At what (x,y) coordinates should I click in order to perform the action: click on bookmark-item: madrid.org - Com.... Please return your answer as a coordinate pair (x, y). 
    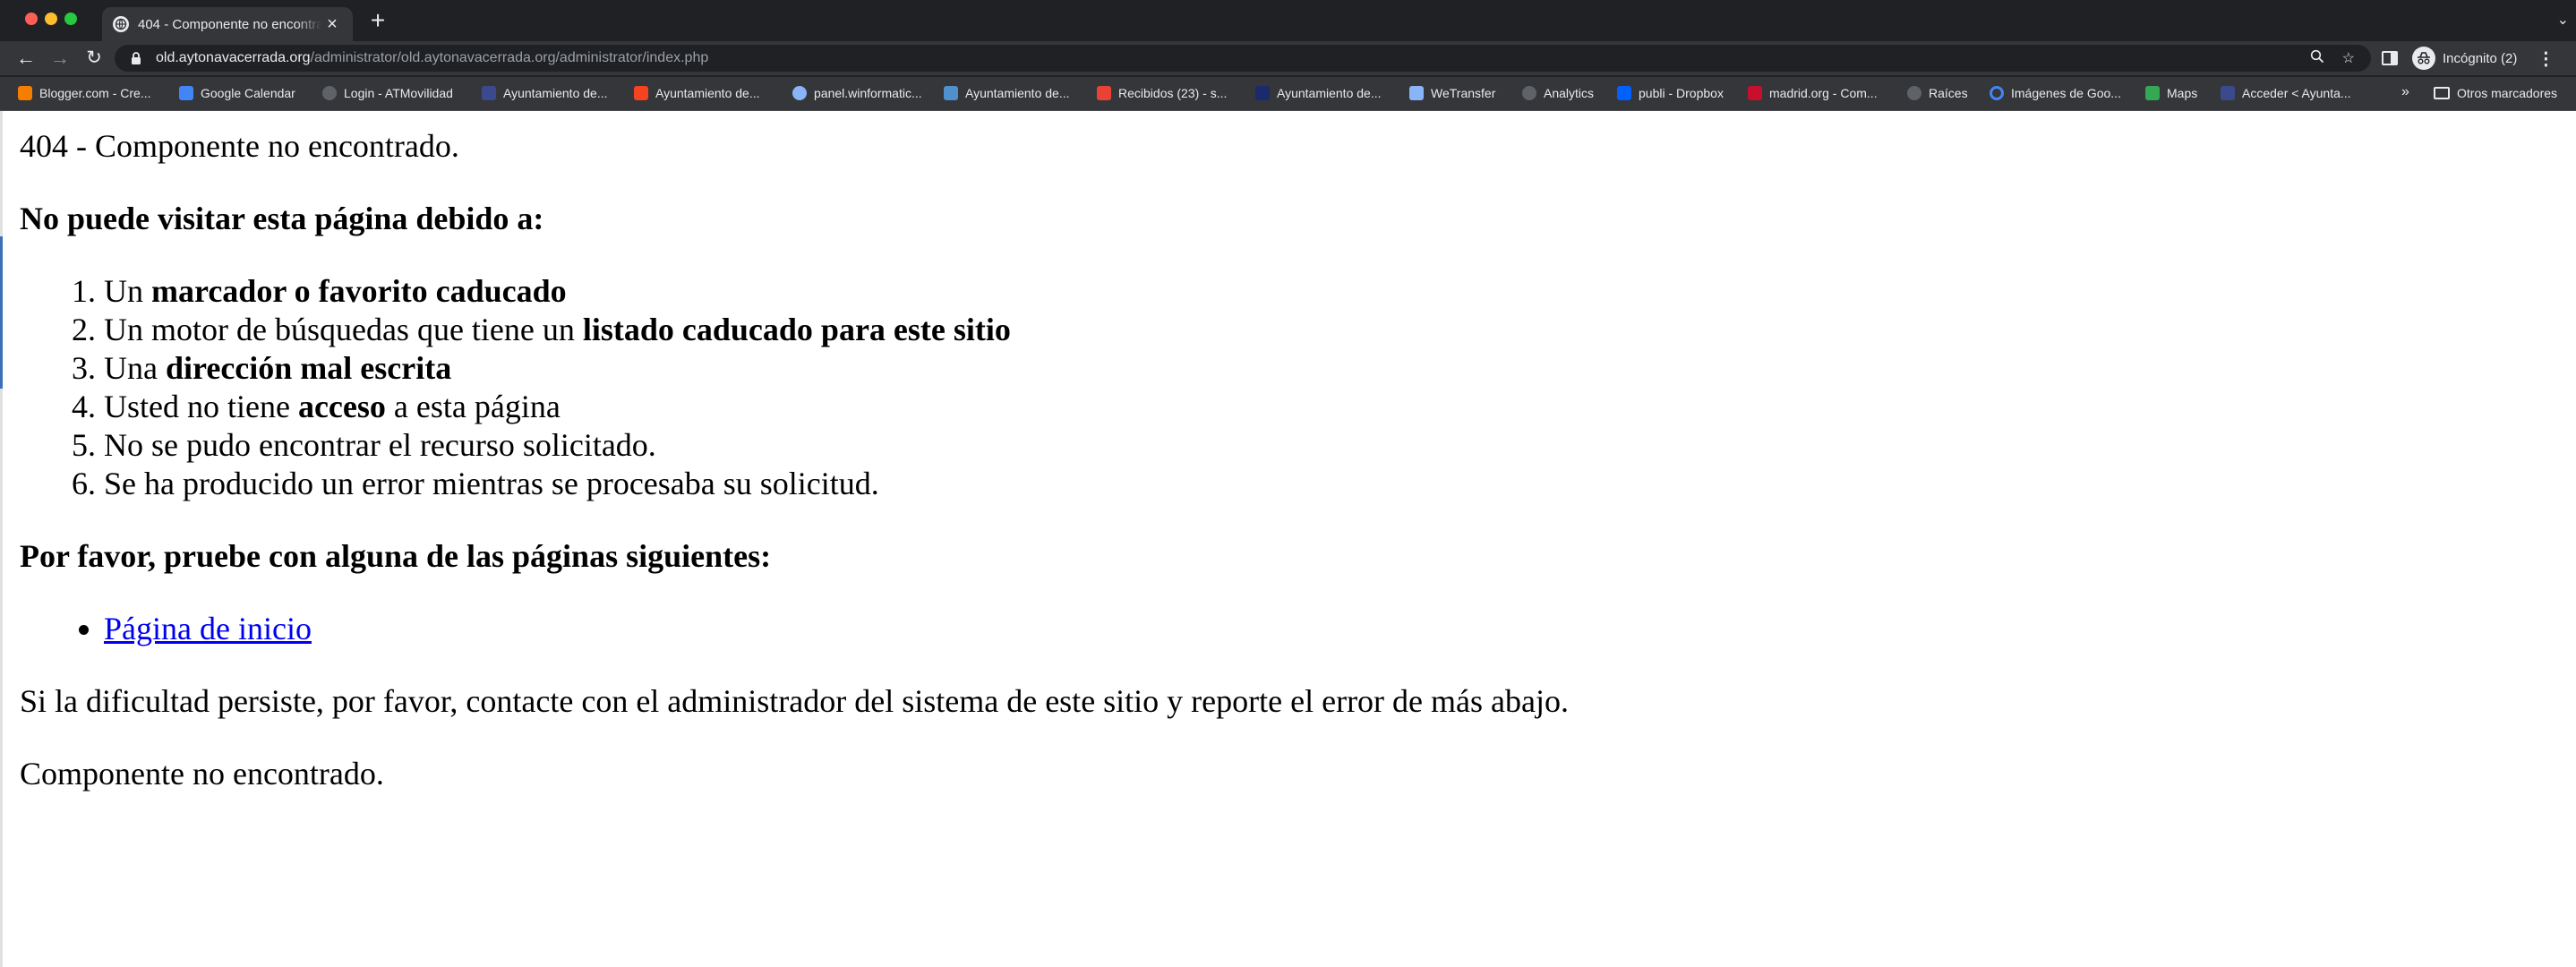
    Looking at the image, I should click on (1813, 93).